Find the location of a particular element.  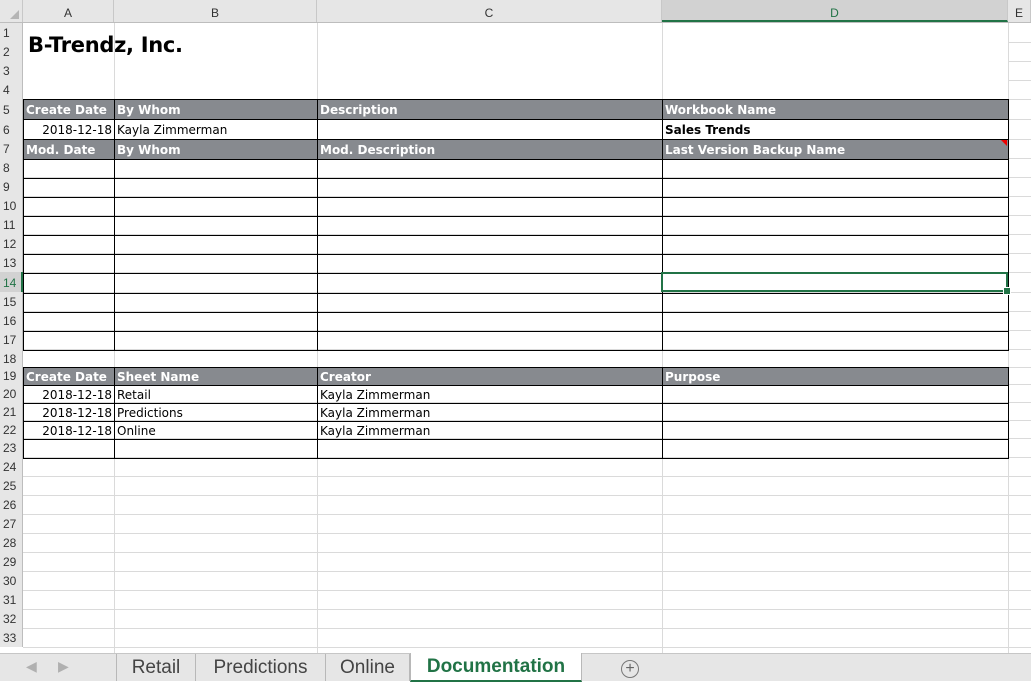

row-header-30: 30 is located at coordinates (11, 580).